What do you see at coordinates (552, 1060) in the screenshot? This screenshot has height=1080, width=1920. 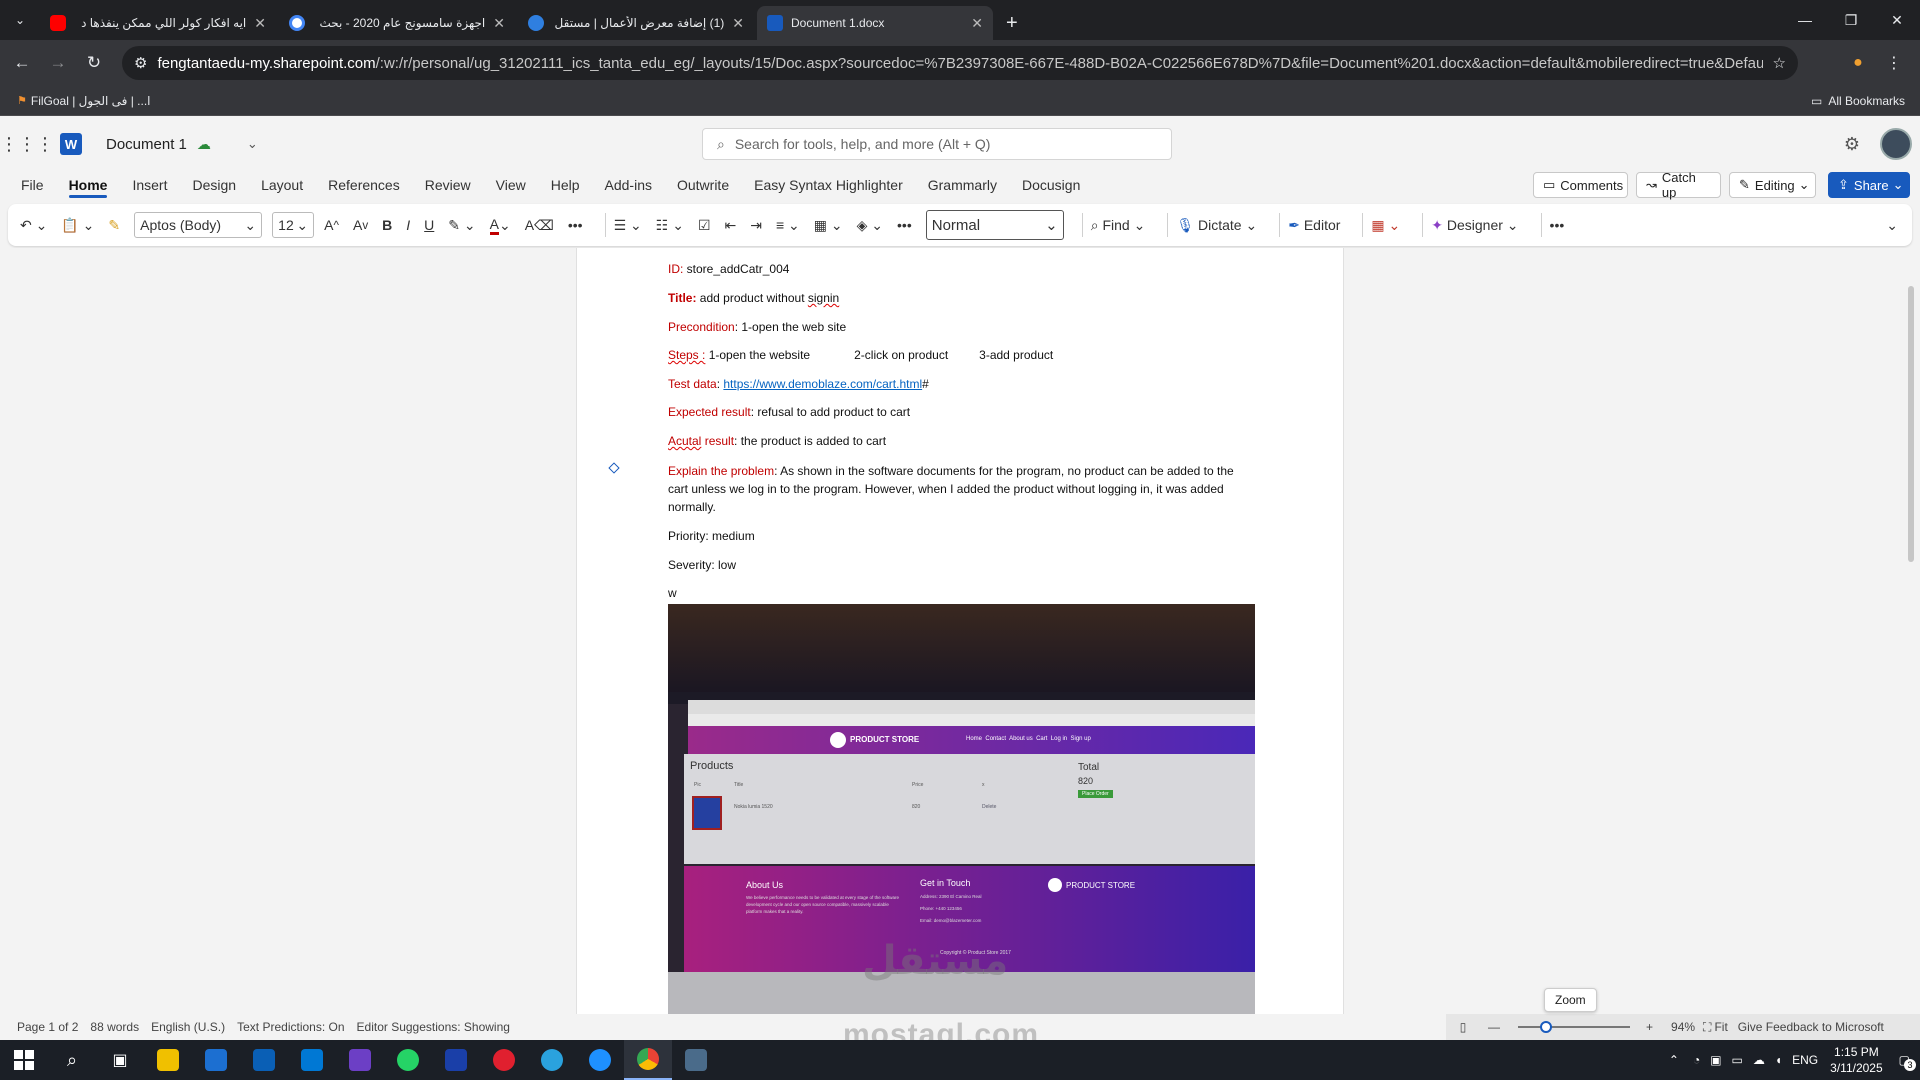 I see `telegram-icon` at bounding box center [552, 1060].